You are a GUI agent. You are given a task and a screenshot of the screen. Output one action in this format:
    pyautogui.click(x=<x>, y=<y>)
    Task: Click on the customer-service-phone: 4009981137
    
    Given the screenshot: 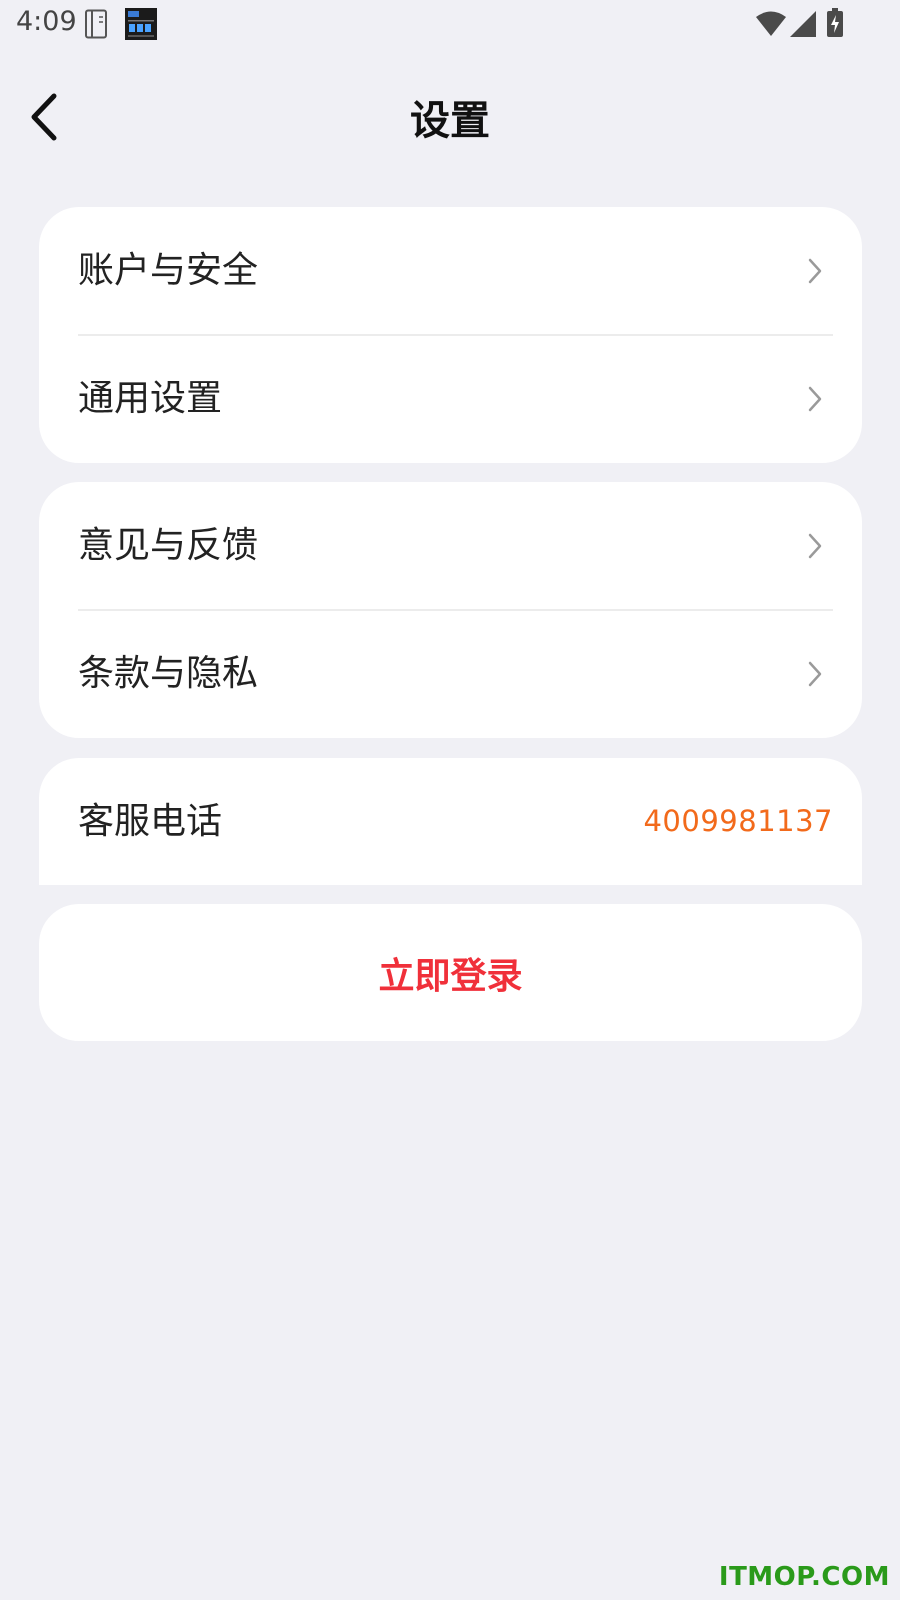 What is the action you would take?
    pyautogui.click(x=738, y=821)
    